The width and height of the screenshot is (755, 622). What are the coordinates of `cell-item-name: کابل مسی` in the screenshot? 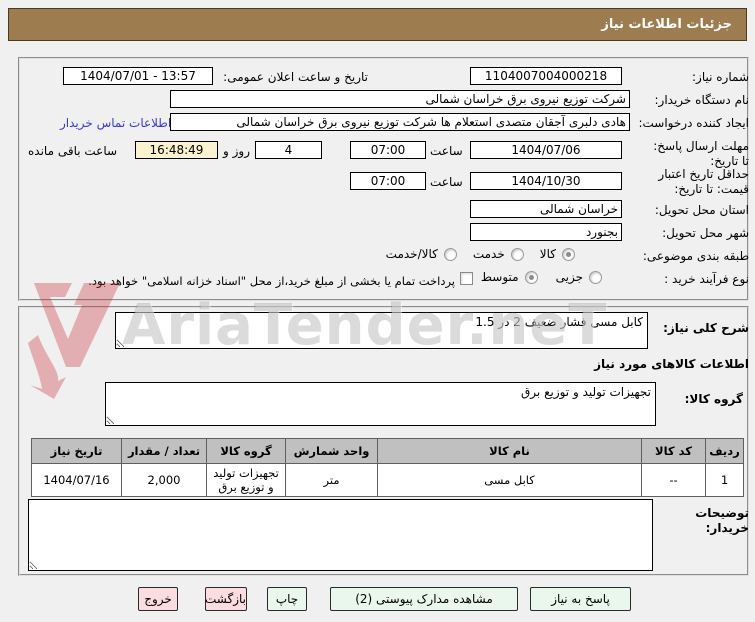 It's located at (509, 480).